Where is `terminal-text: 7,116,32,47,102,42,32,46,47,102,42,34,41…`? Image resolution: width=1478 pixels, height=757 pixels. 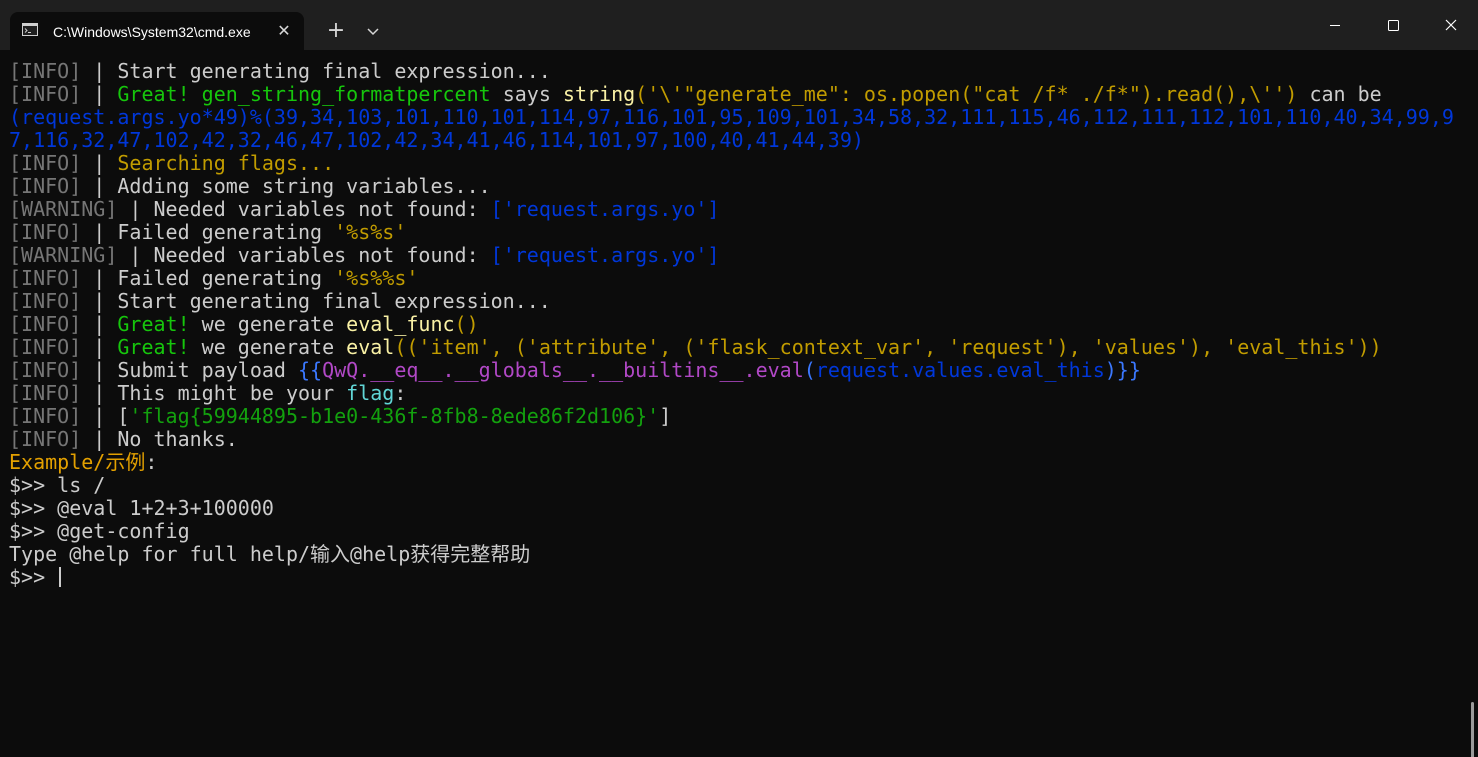 terminal-text: 7,116,32,47,102,42,32,46,47,102,42,34,41… is located at coordinates (436, 140).